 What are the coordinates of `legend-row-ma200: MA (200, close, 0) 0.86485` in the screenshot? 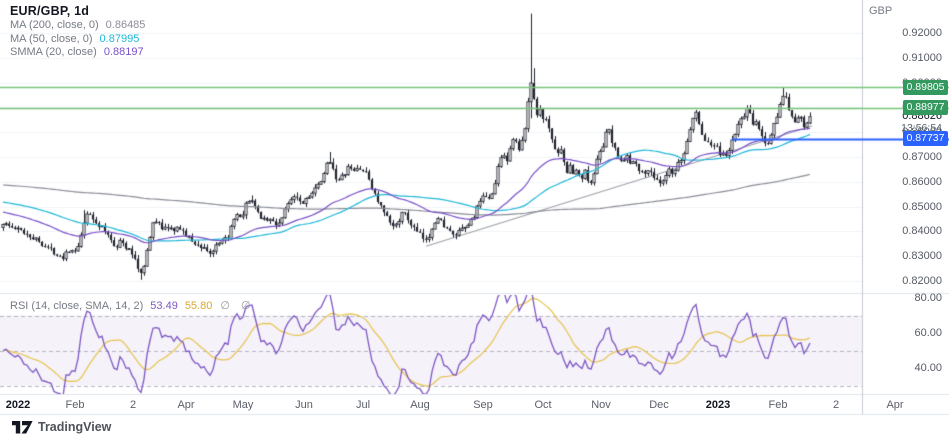 It's located at (77, 26).